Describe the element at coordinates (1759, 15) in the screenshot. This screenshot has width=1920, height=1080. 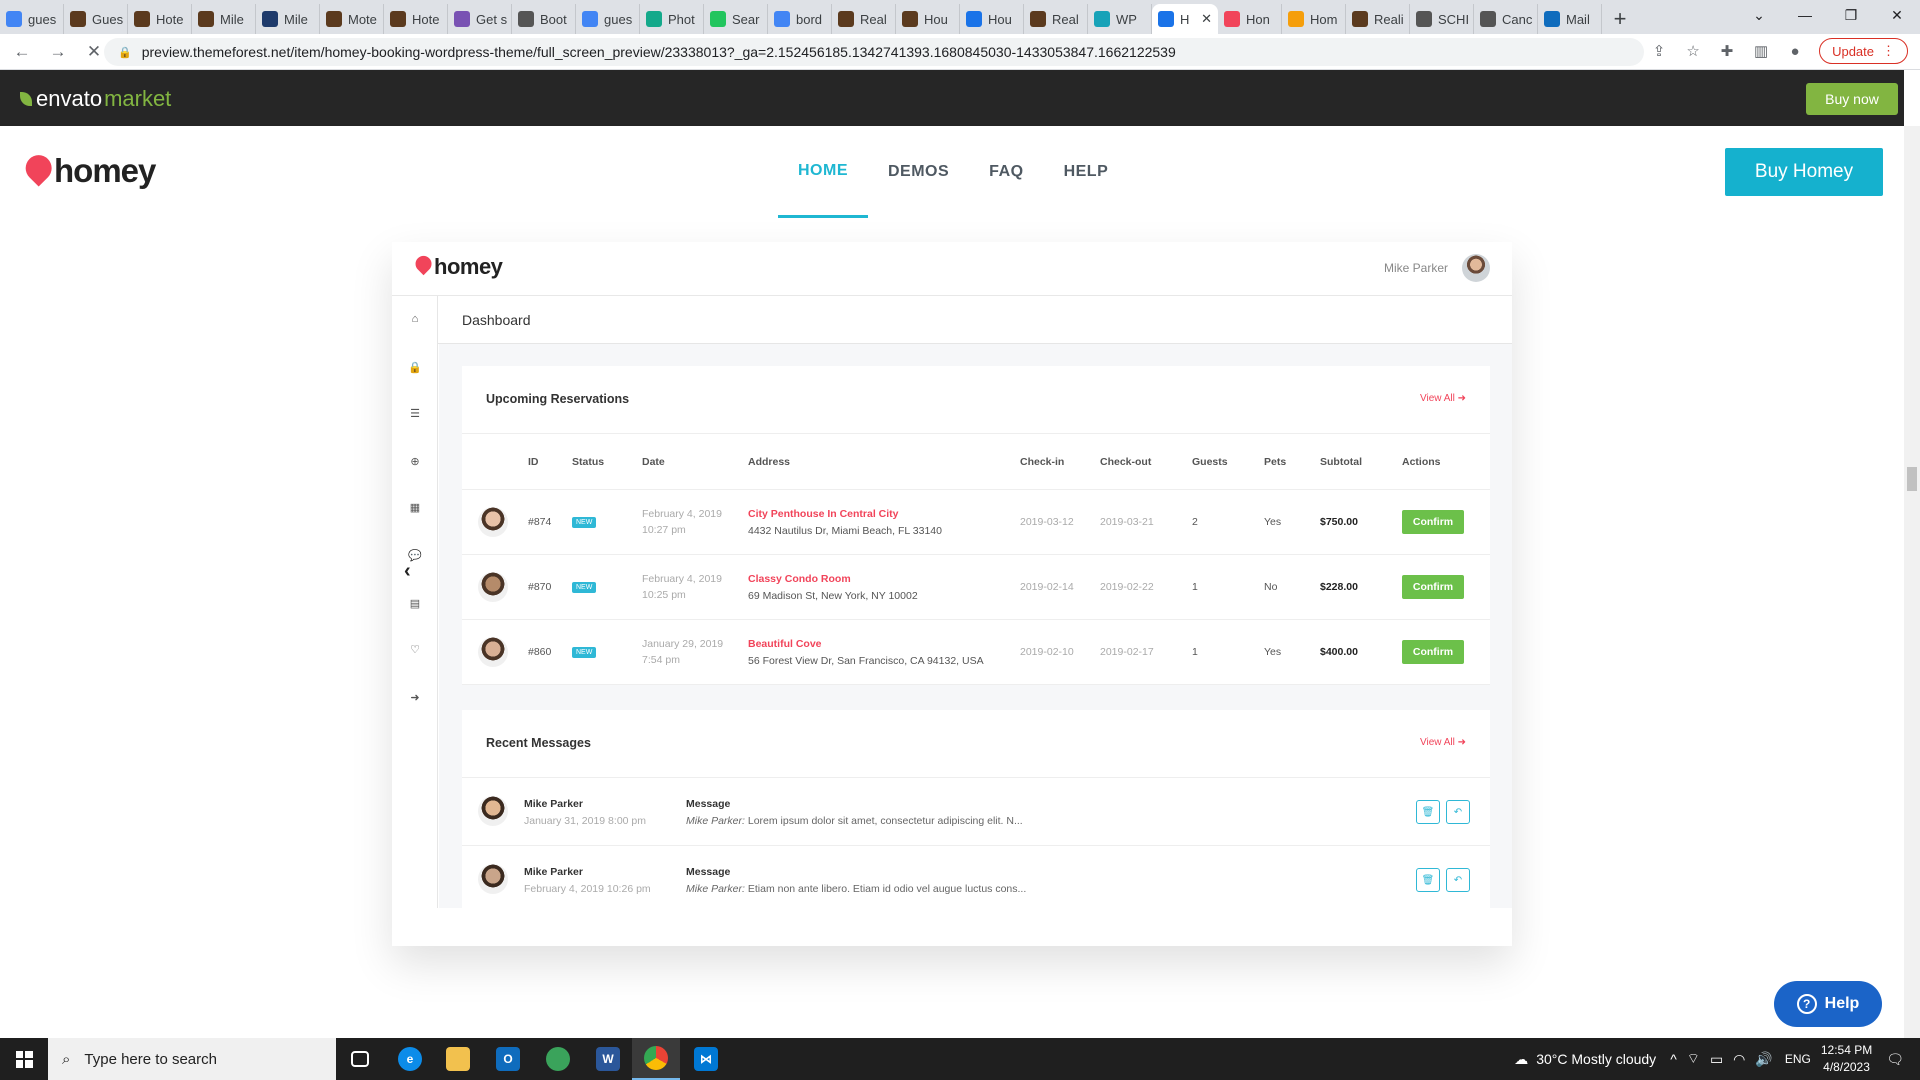
I see `tab-search-icon: ⌄` at that location.